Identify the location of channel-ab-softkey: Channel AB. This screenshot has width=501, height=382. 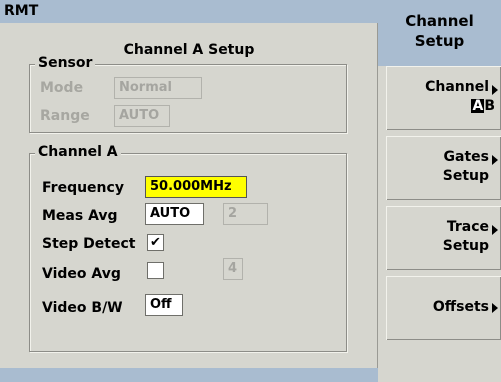
(443, 98).